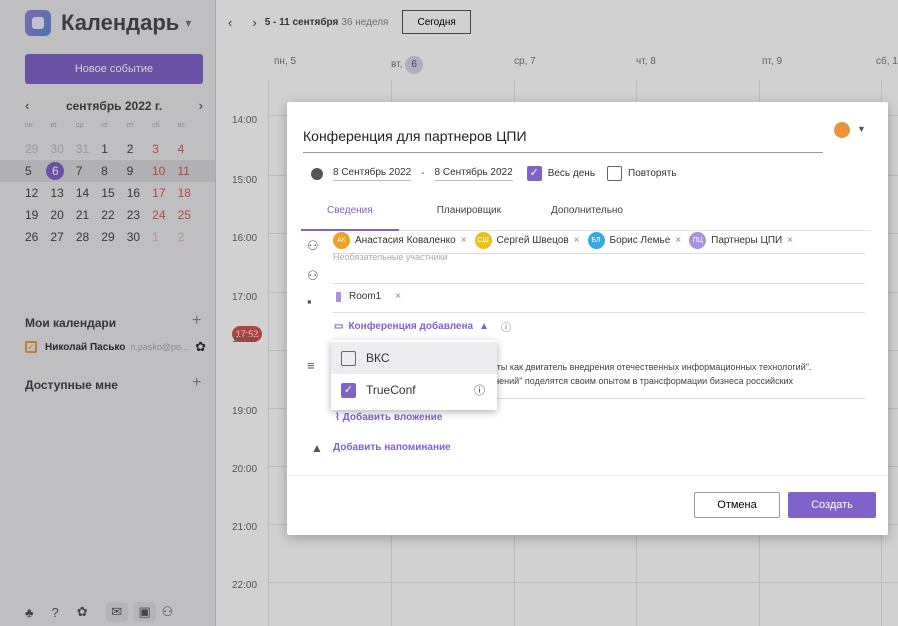  What do you see at coordinates (640, 240) in the screenshot?
I see `participant-name: Борис Лемье` at bounding box center [640, 240].